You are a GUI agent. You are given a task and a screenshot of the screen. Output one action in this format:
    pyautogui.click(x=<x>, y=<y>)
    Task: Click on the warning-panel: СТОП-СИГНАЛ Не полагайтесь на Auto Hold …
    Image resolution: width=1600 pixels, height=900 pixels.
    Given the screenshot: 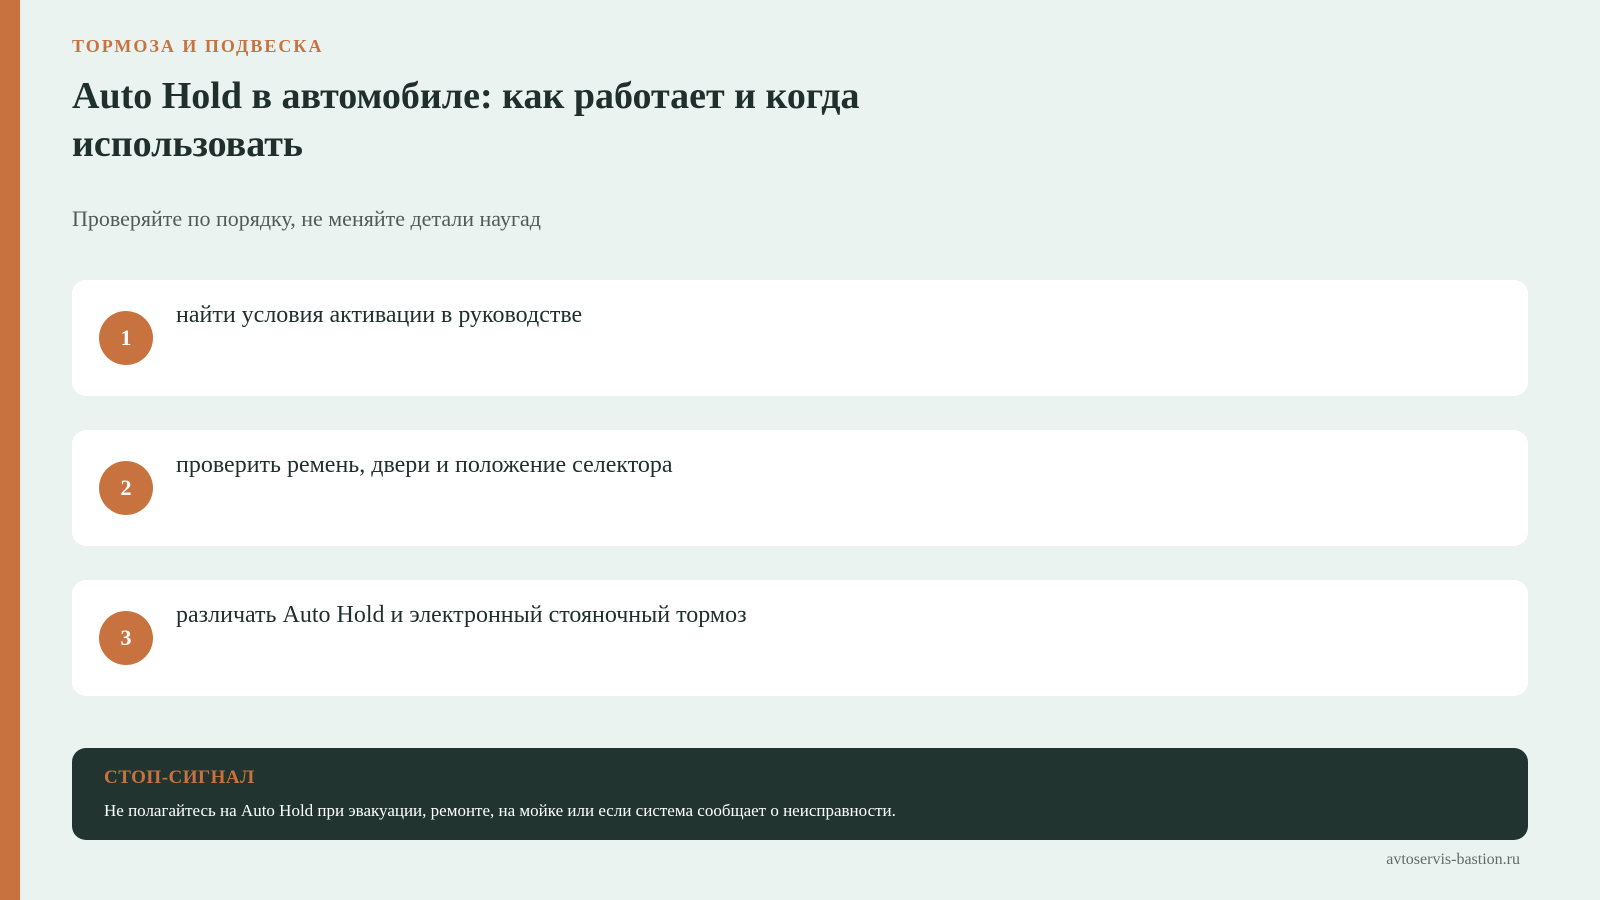 What is the action you would take?
    pyautogui.click(x=800, y=794)
    